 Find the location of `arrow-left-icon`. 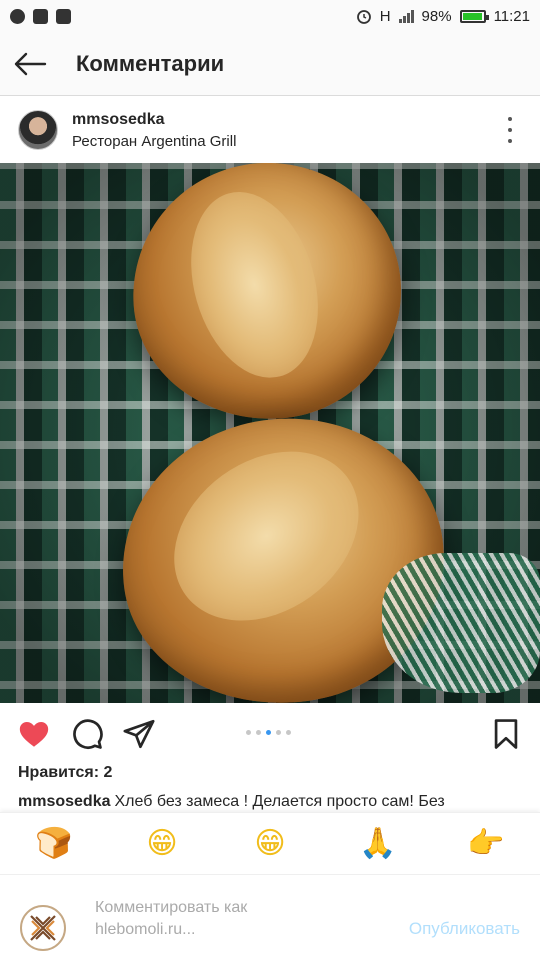

arrow-left-icon is located at coordinates (30, 63).